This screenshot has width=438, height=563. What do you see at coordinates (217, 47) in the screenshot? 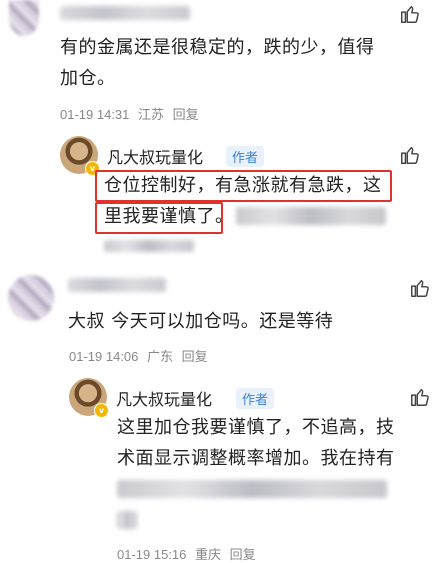
I see `comment-text-line-1: 有的金属还是很稳定的，跌的少，值得` at bounding box center [217, 47].